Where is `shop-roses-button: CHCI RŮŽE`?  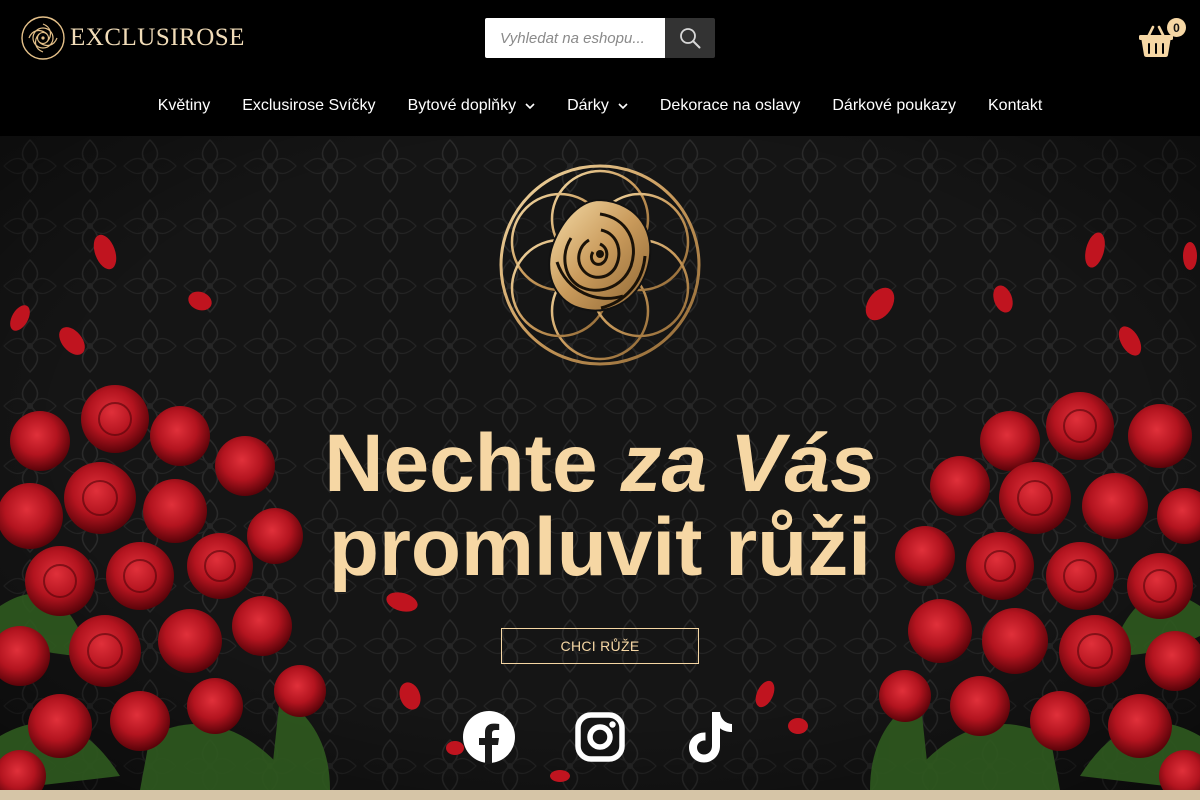 shop-roses-button: CHCI RŮŽE is located at coordinates (600, 646).